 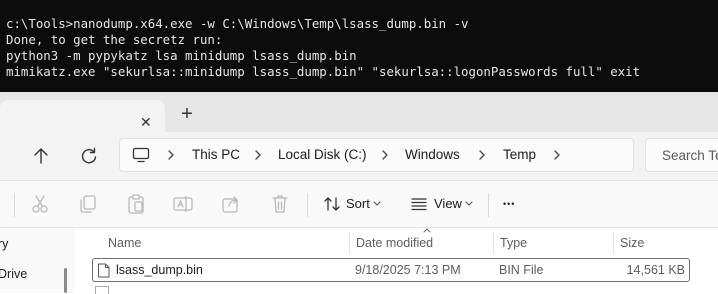 I want to click on tab-strip: ✕ +, so click(x=359, y=112).